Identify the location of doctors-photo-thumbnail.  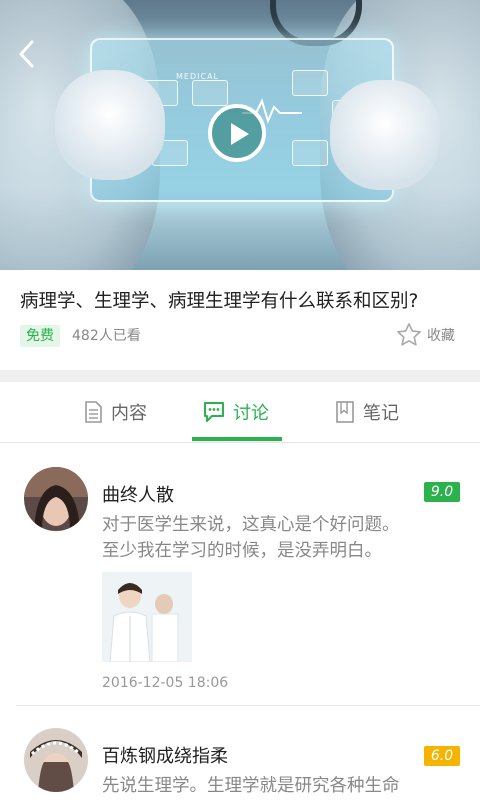
(147, 617).